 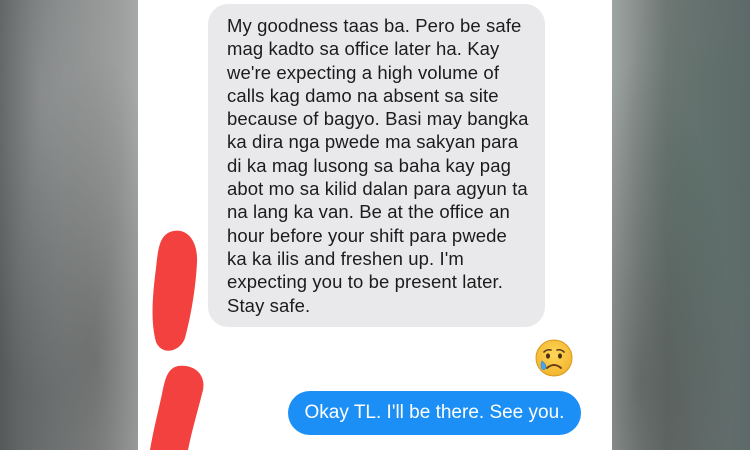 What do you see at coordinates (434, 413) in the screenshot?
I see `outgoing-message-bubble: Okay TL. I'll be there. See you.` at bounding box center [434, 413].